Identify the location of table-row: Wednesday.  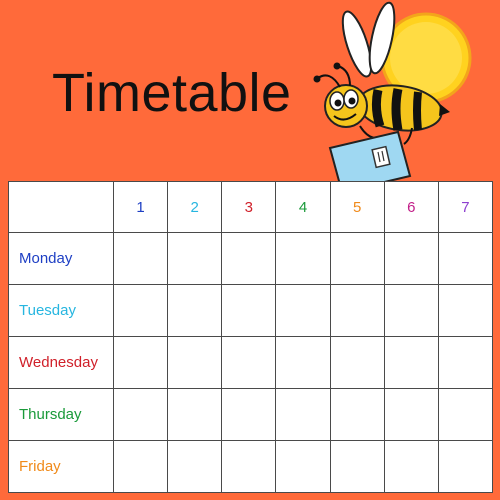
(251, 362).